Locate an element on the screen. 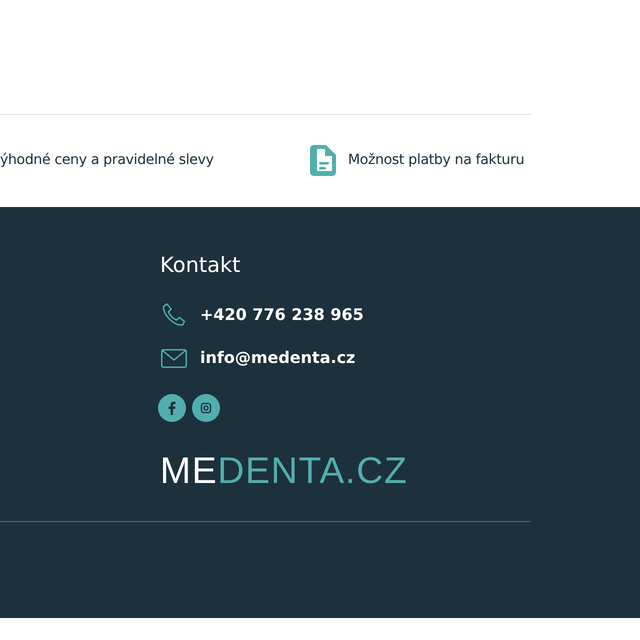 The width and height of the screenshot is (640, 640). phone-link: +420 776 238 965 is located at coordinates (282, 315).